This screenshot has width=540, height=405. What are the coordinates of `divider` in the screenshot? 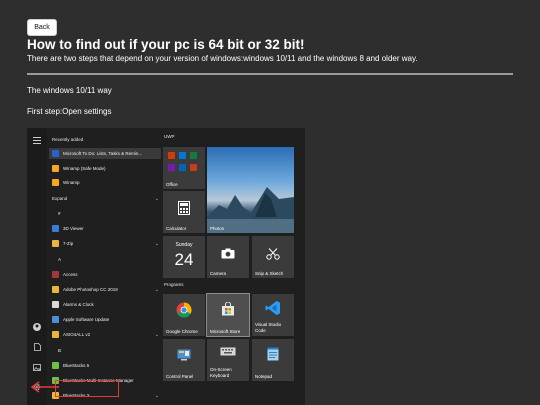 It's located at (270, 74).